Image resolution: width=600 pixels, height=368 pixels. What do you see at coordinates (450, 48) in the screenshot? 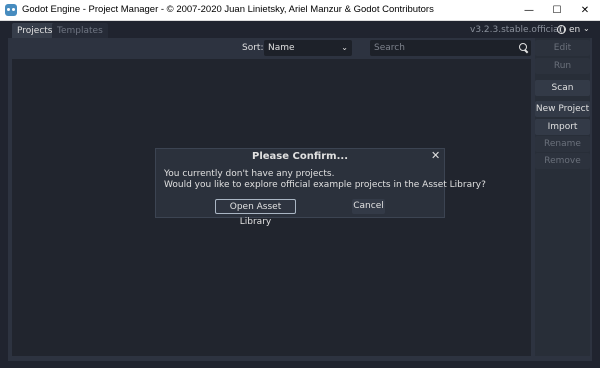
I see `search-input` at bounding box center [450, 48].